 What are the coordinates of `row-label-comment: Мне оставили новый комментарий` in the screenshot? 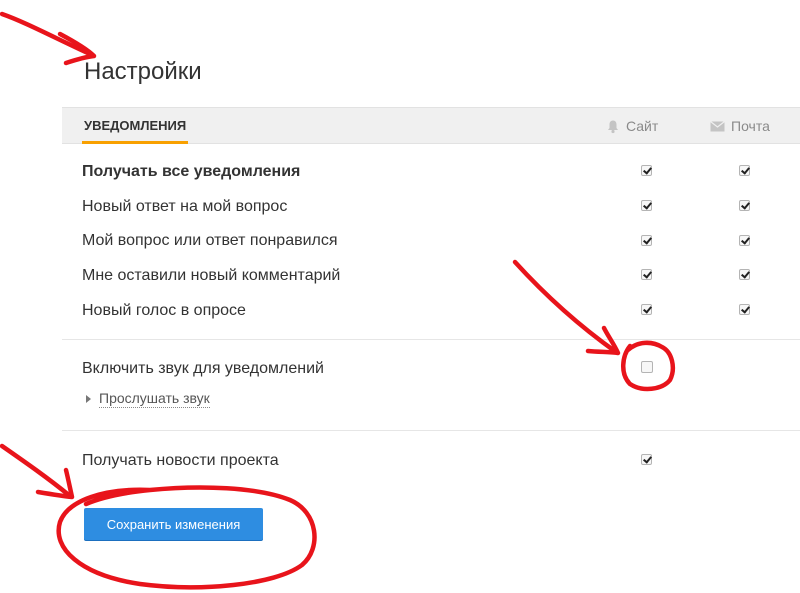 It's located at (211, 275).